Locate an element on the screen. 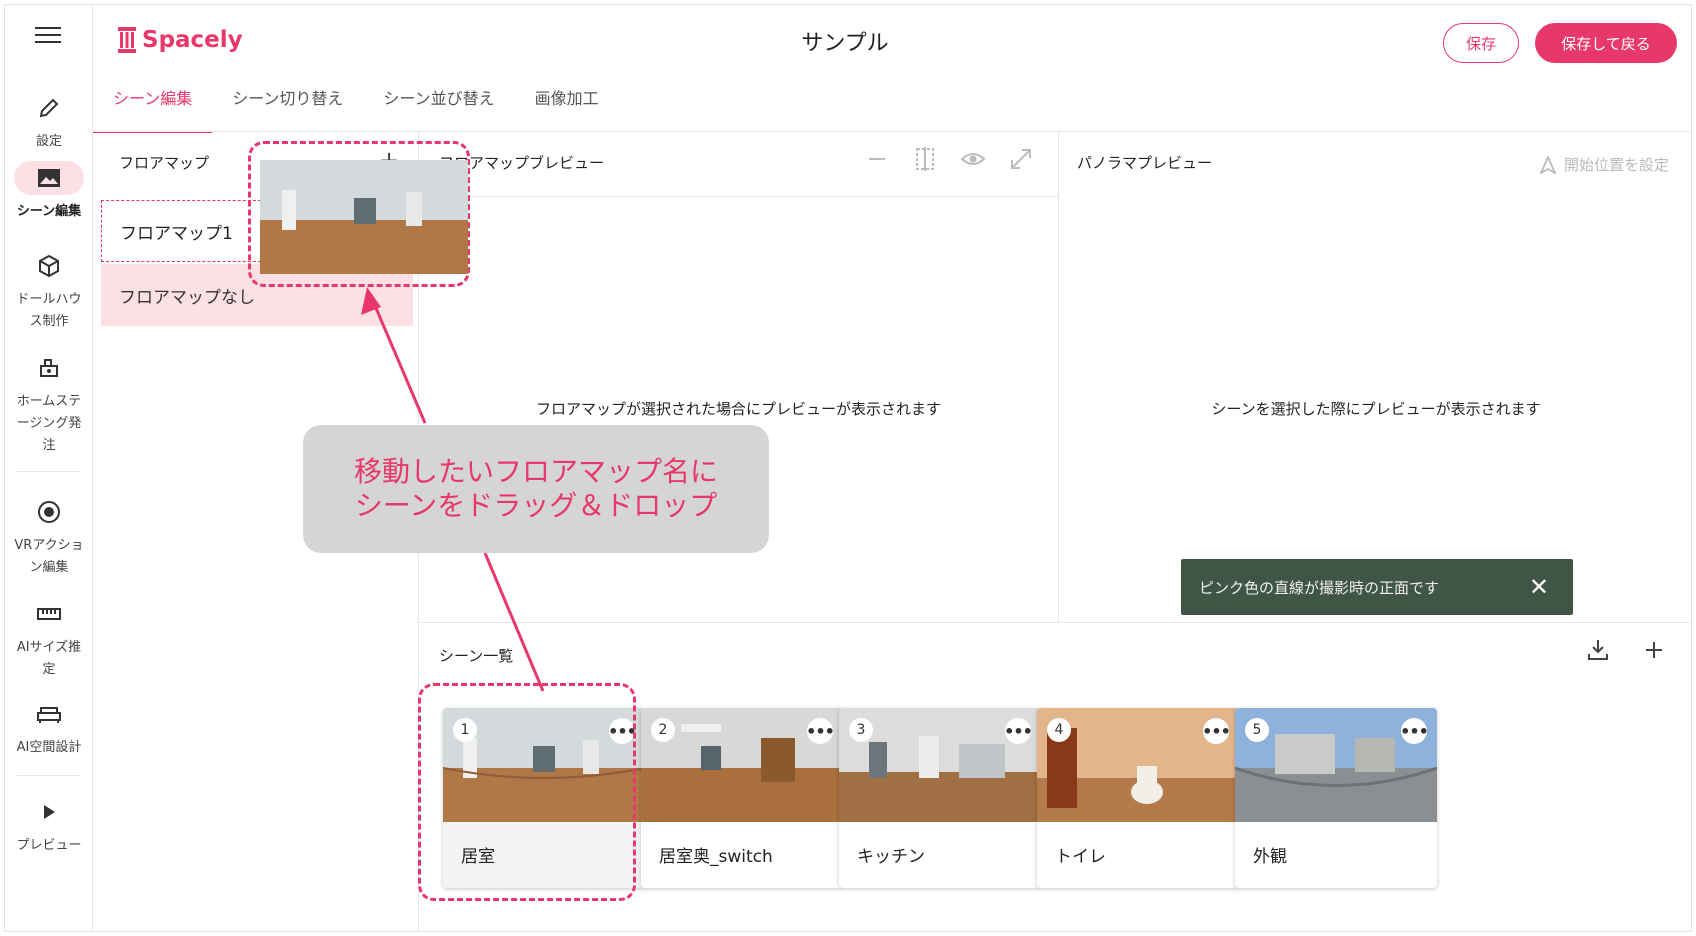  scene-name: キッチン is located at coordinates (891, 857).